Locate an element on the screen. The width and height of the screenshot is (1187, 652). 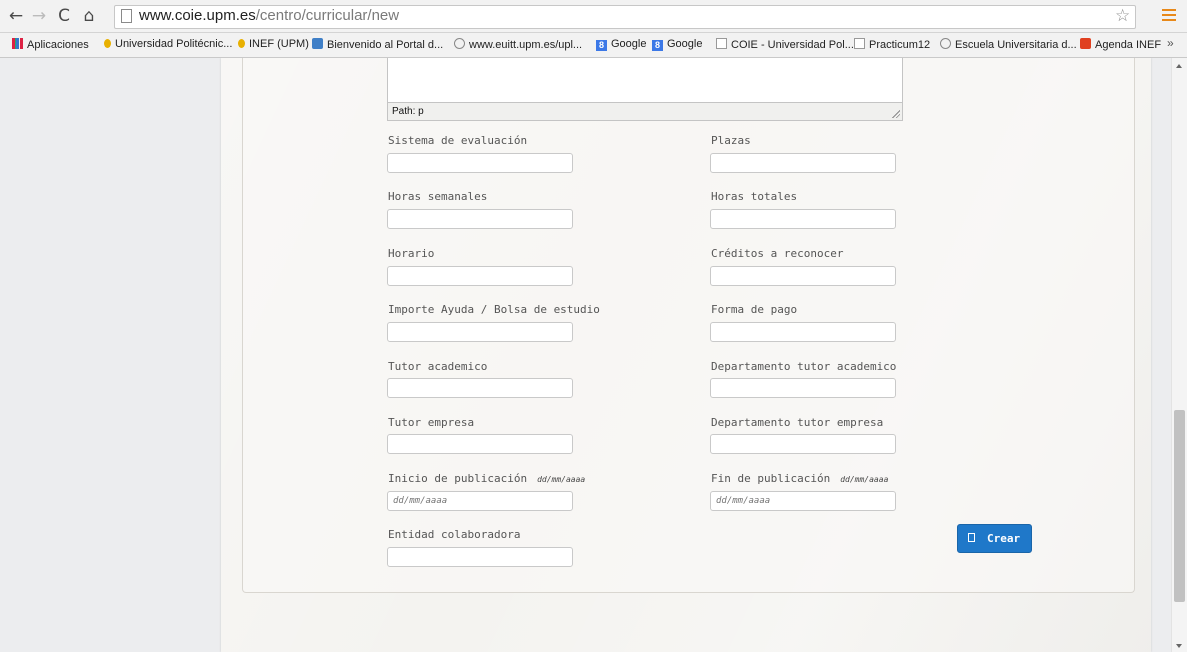
inicio-publicacion-input is located at coordinates (480, 501).